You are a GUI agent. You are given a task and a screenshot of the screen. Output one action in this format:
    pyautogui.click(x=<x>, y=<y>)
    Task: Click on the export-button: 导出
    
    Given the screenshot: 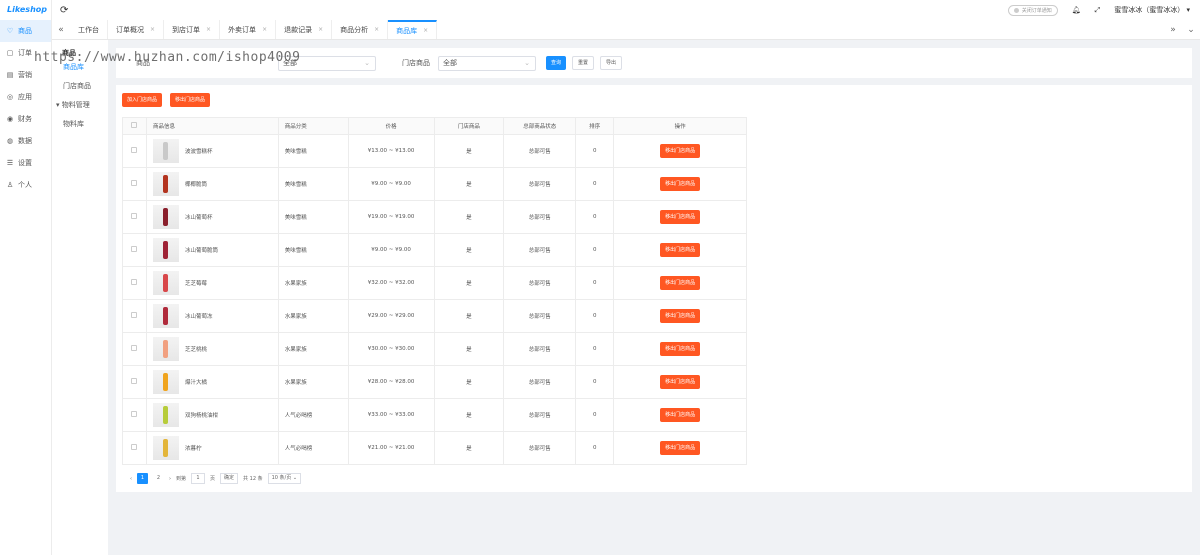 What is the action you would take?
    pyautogui.click(x=611, y=63)
    